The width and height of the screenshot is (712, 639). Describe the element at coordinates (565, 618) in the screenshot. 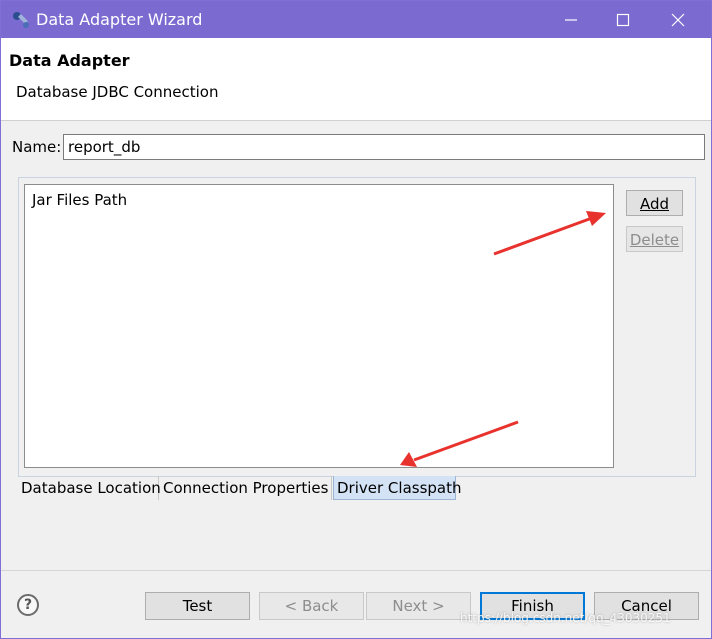

I see `watermark: https://blog.csdn.net/qq_43030251` at that location.